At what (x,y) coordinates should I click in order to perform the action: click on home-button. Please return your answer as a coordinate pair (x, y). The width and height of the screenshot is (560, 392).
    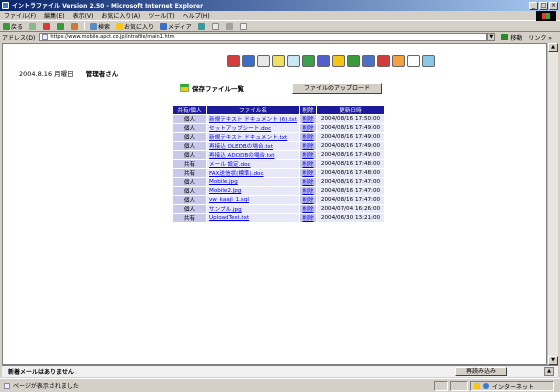
    Looking at the image, I should click on (75, 26).